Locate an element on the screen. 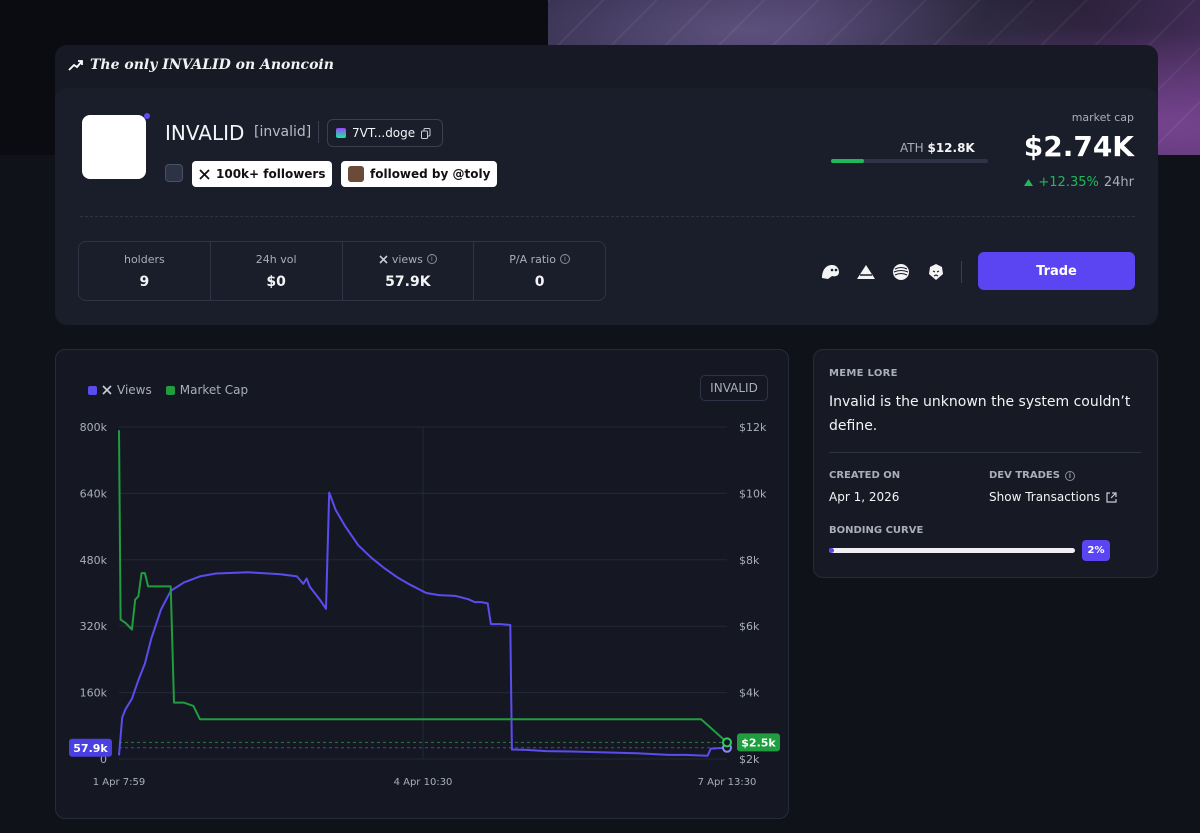 Image resolution: width=1200 pixels, height=833 pixels. stat-pa-ratio: P/A ratio i 0 is located at coordinates (539, 271).